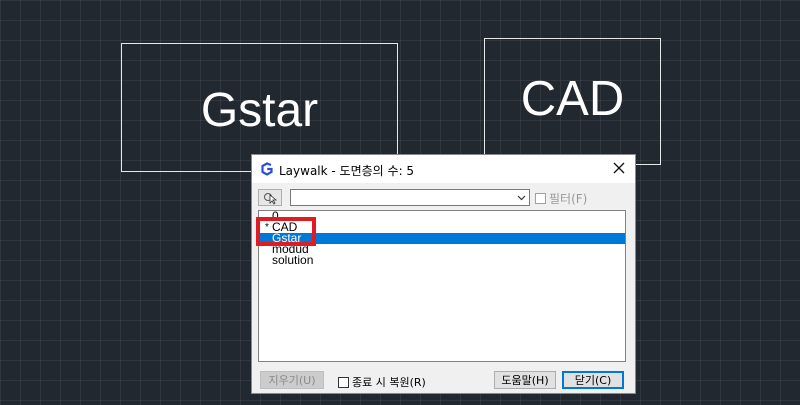  I want to click on canvas-text-gstar: Gstar, so click(259, 107).